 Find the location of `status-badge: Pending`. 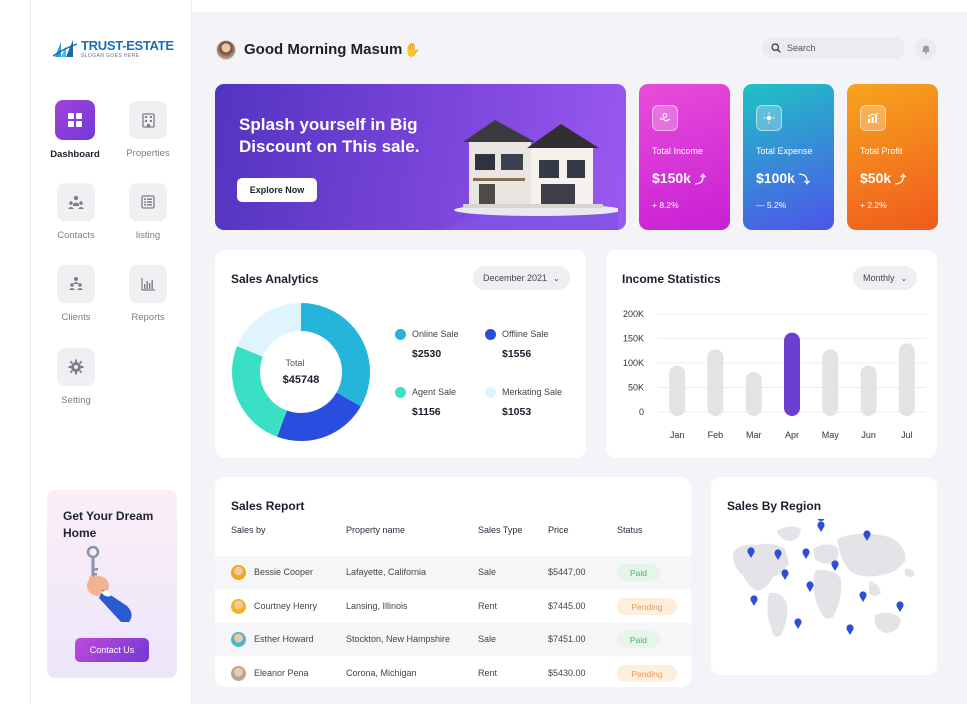

status-badge: Pending is located at coordinates (647, 606).